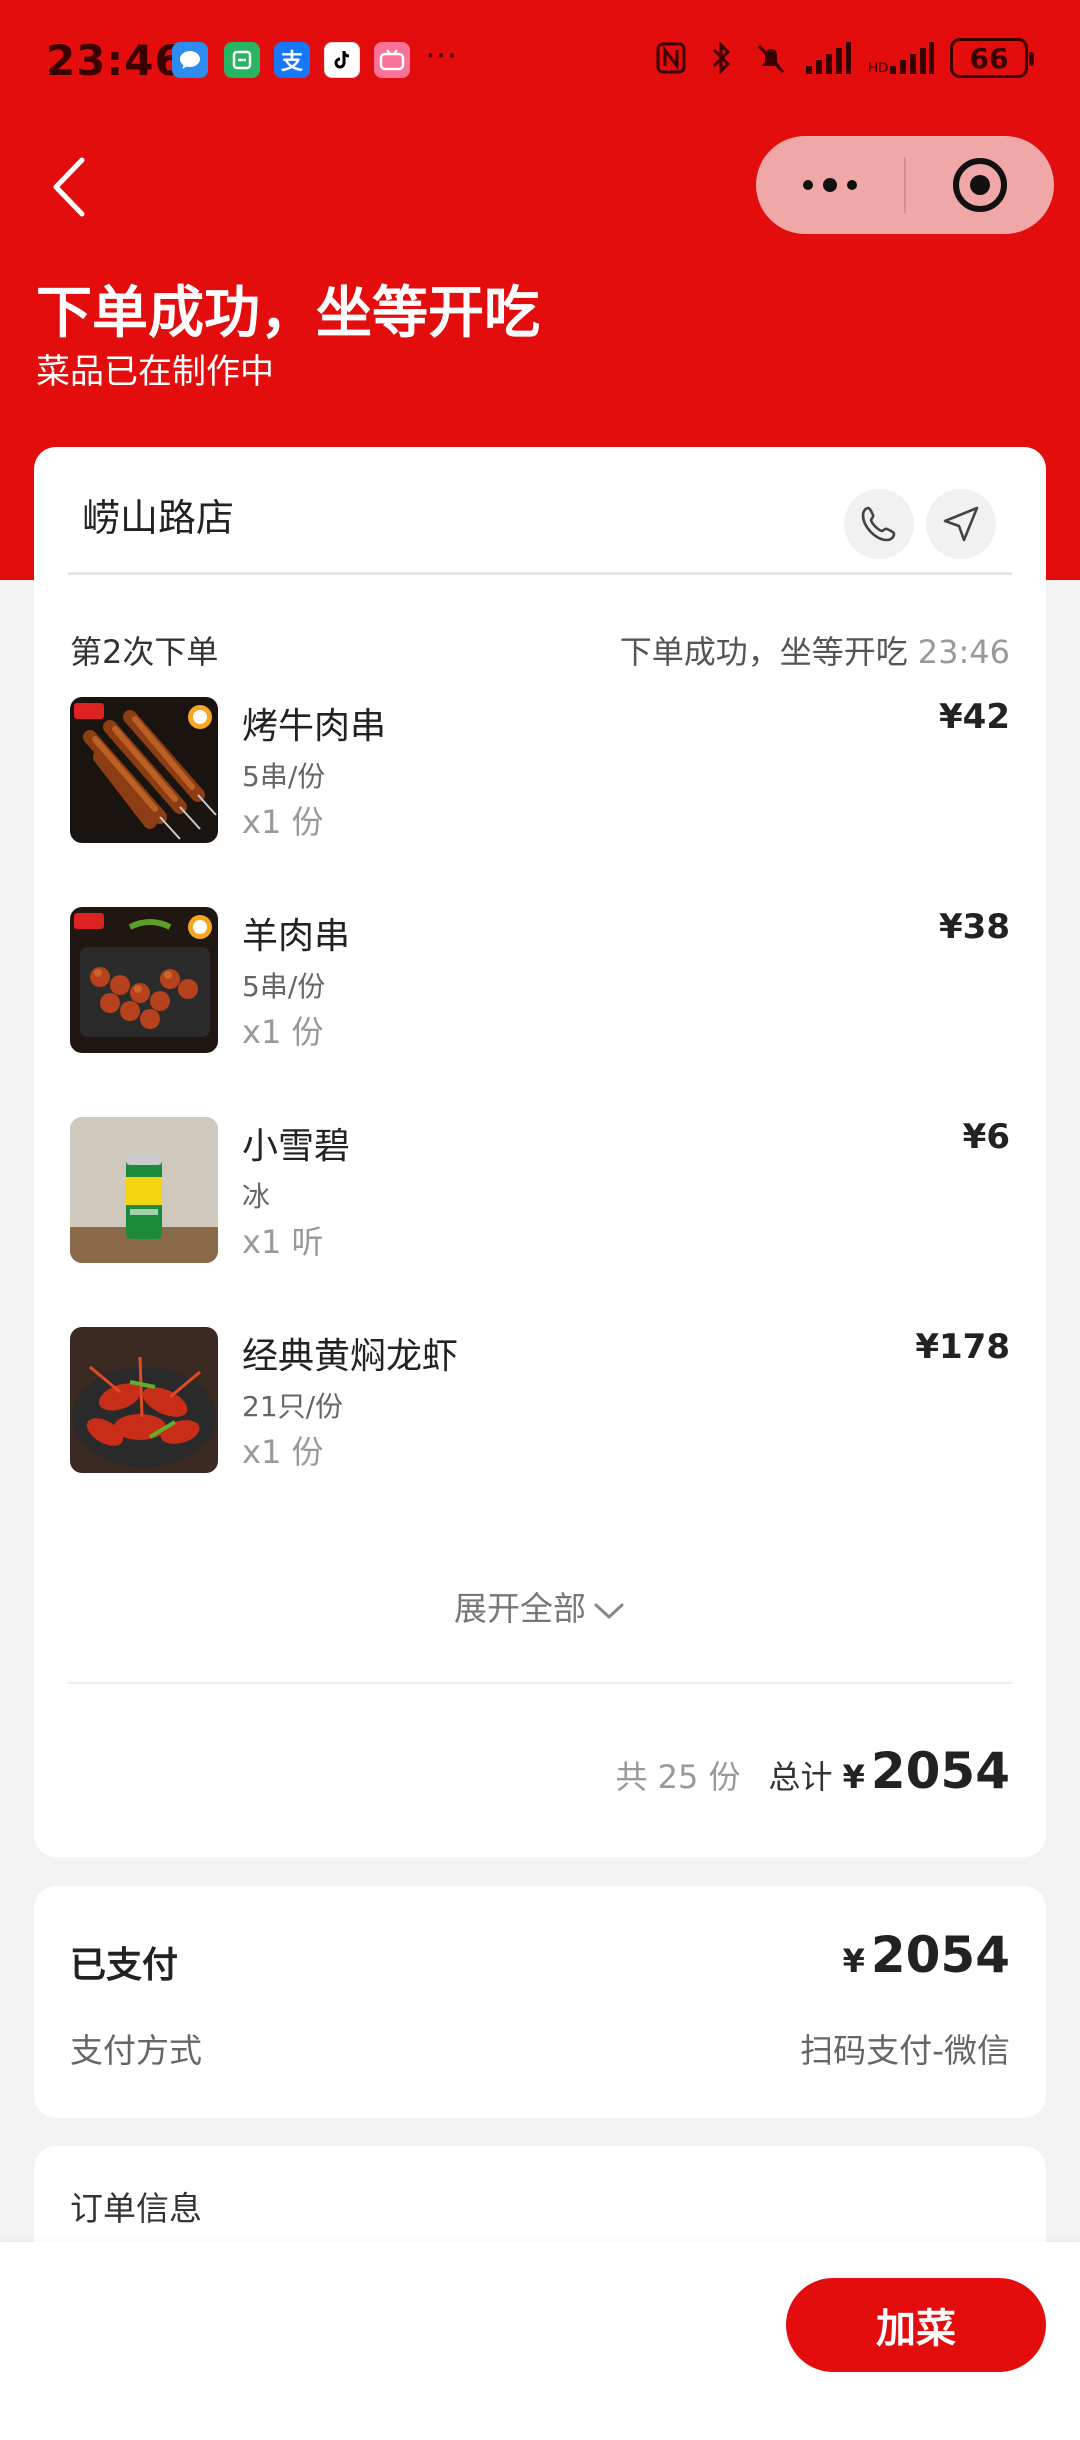  I want to click on sprite-can-image, so click(144, 1190).